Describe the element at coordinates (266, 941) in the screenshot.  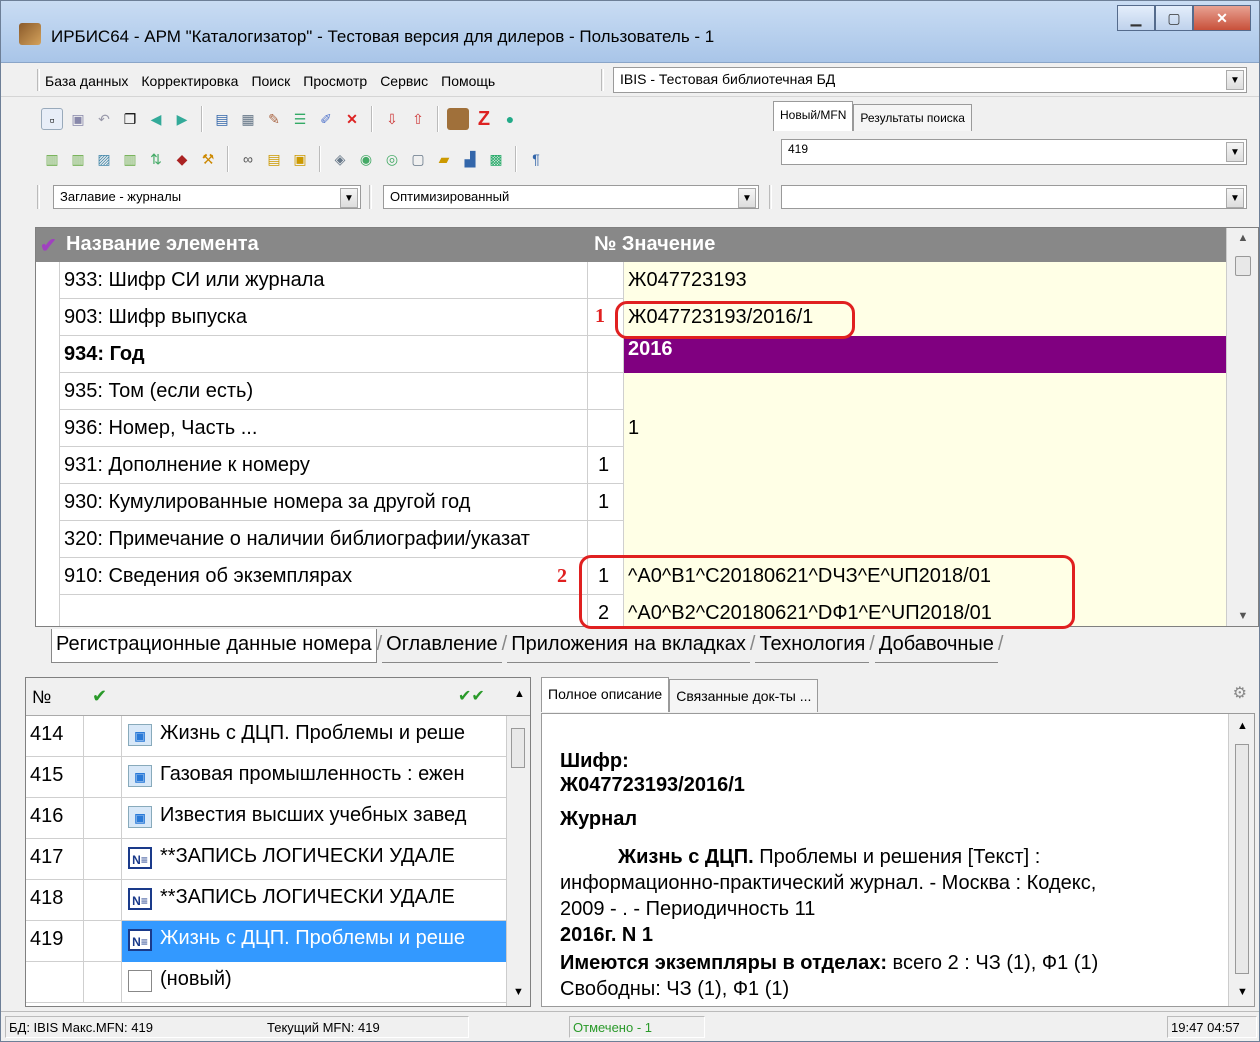
I see `list-item: 419 N≡ Жизнь с ДЦП. Проблемы и реше` at that location.